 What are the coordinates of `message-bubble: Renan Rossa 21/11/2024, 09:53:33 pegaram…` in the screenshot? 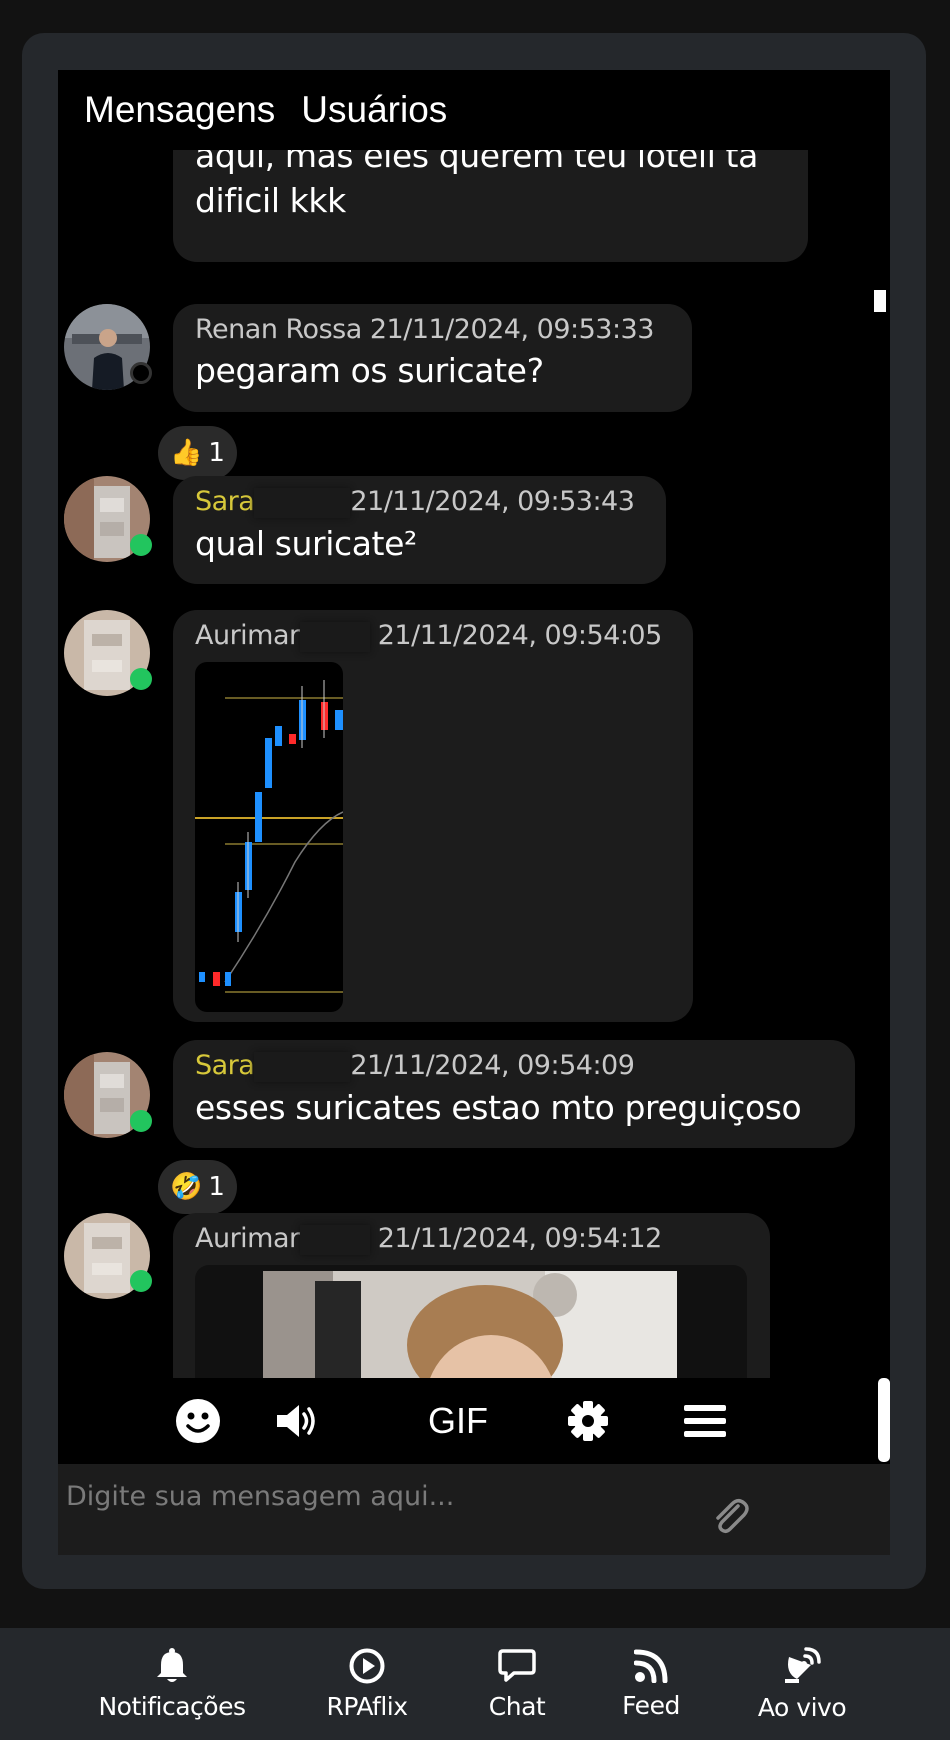 It's located at (432, 358).